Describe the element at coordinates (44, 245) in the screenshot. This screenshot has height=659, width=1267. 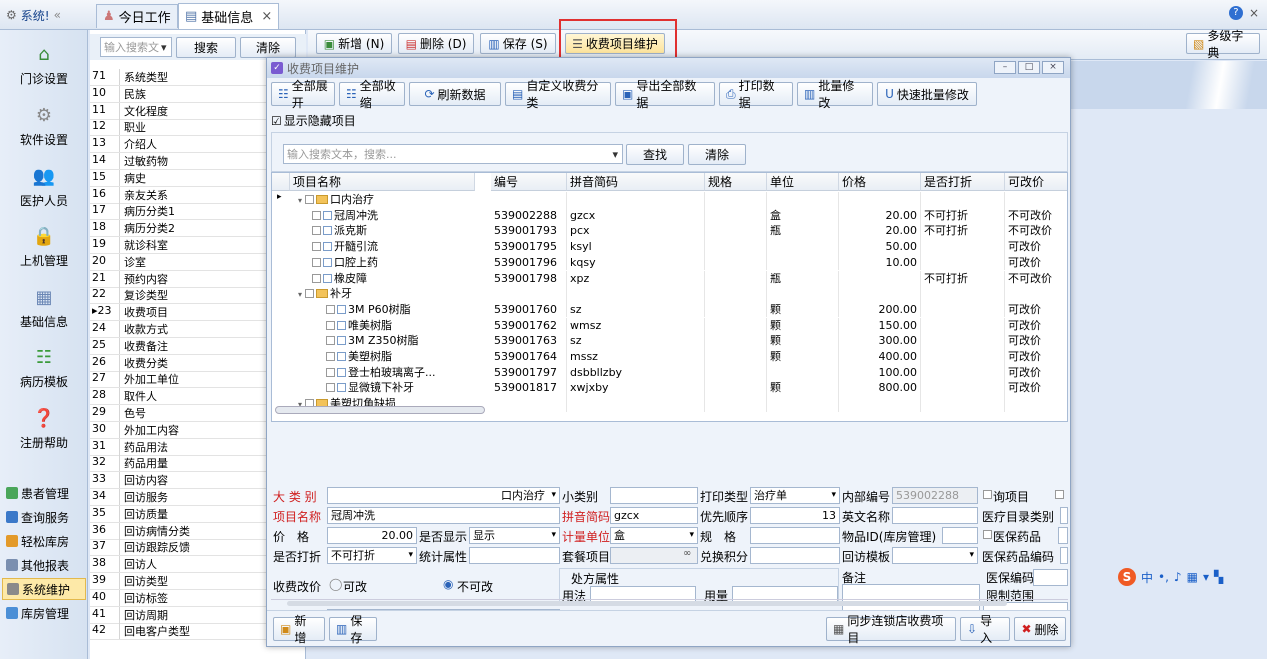
I see `sidebar-item-login-mgmt: 🔒 上机管理` at that location.